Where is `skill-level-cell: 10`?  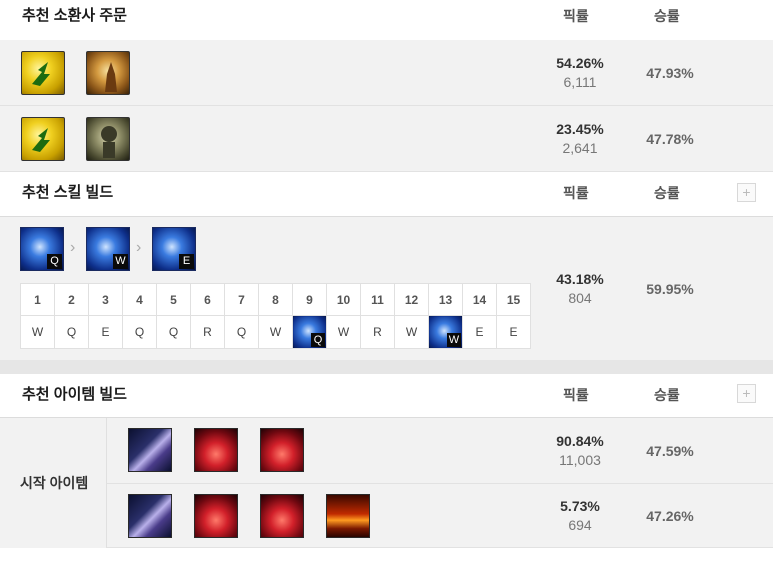
skill-level-cell: 10 is located at coordinates (343, 299).